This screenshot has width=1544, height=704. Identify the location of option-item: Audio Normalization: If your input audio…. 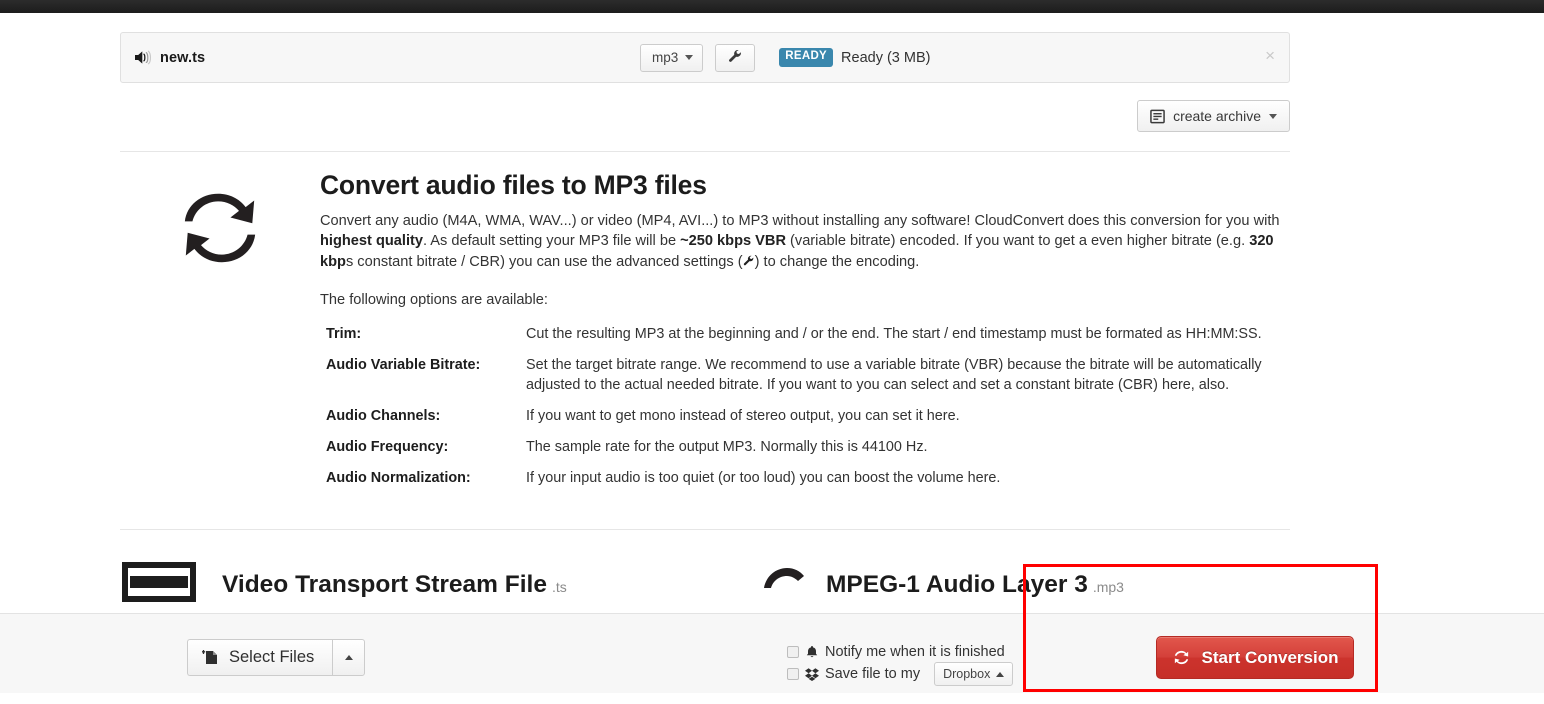
(808, 478).